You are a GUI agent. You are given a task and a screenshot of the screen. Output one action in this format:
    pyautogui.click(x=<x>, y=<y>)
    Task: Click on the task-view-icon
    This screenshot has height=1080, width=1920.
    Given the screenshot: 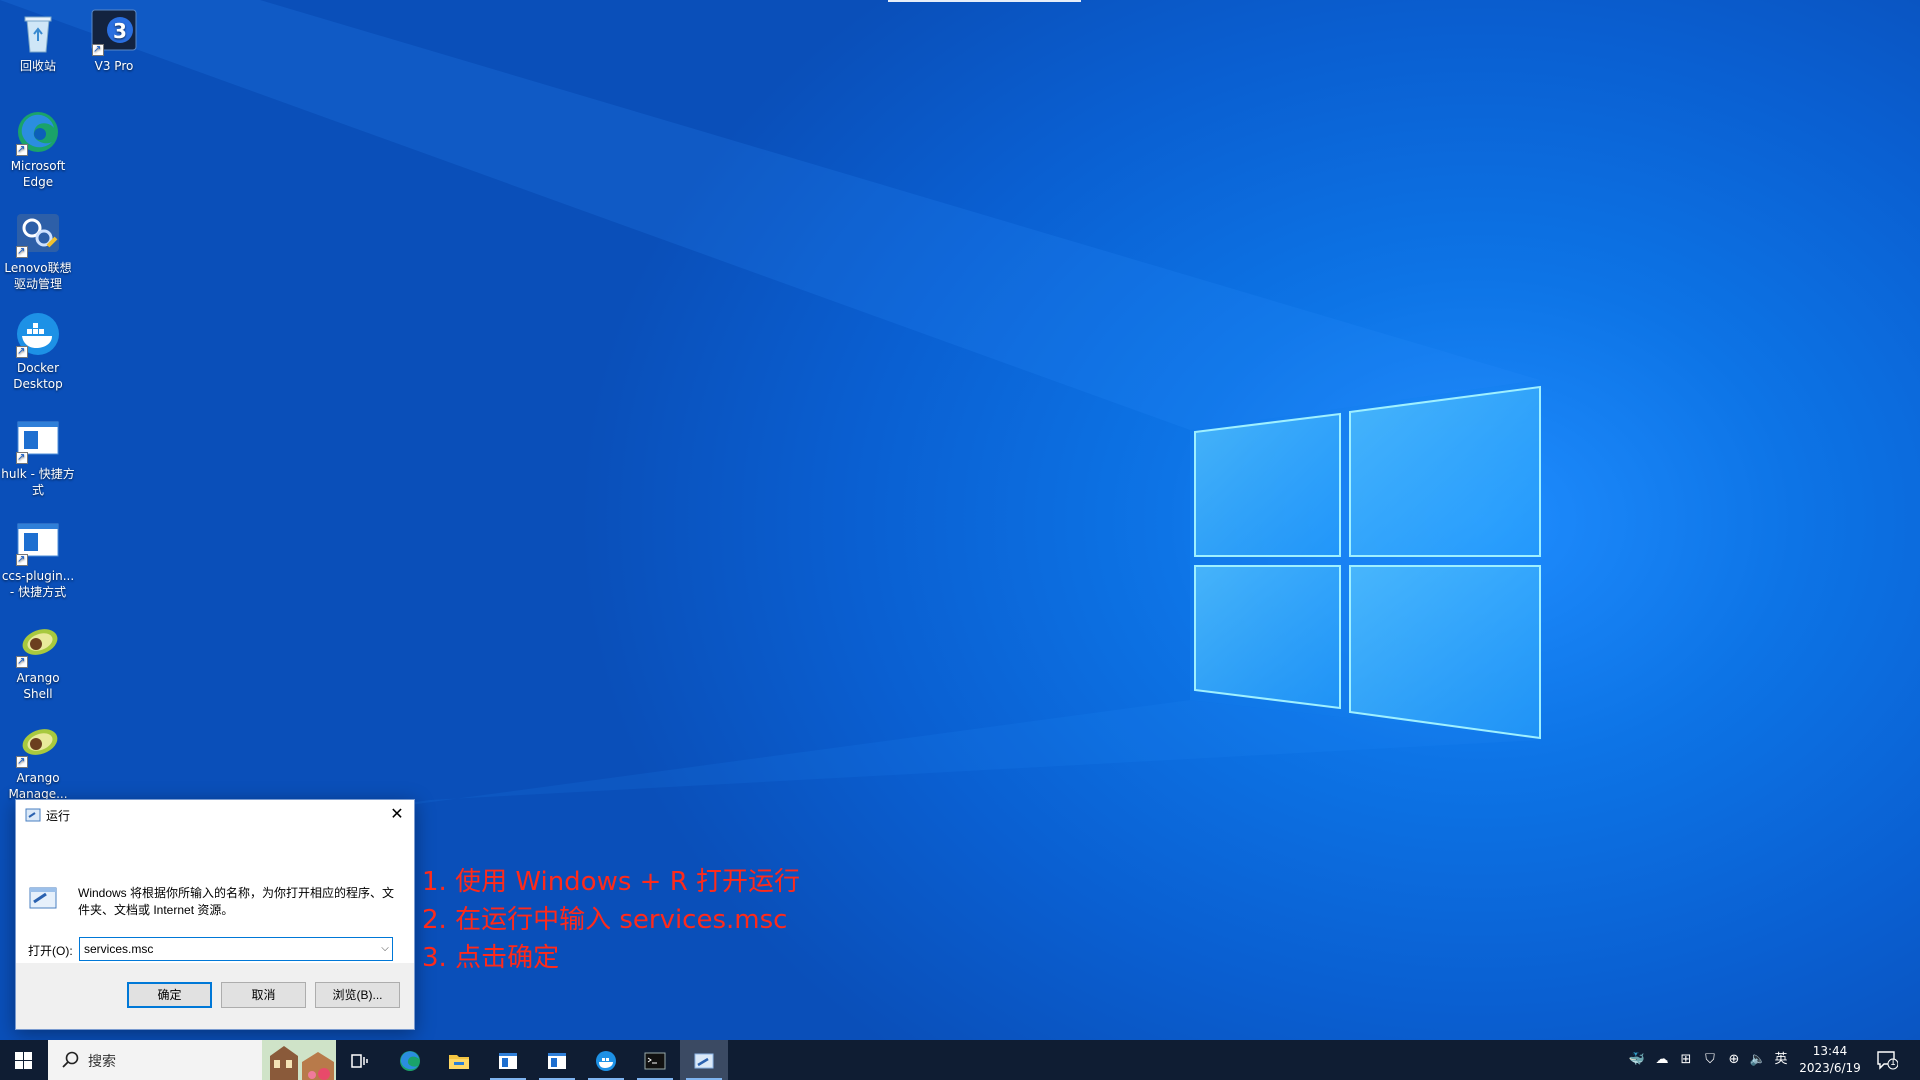 What is the action you would take?
    pyautogui.click(x=359, y=1061)
    